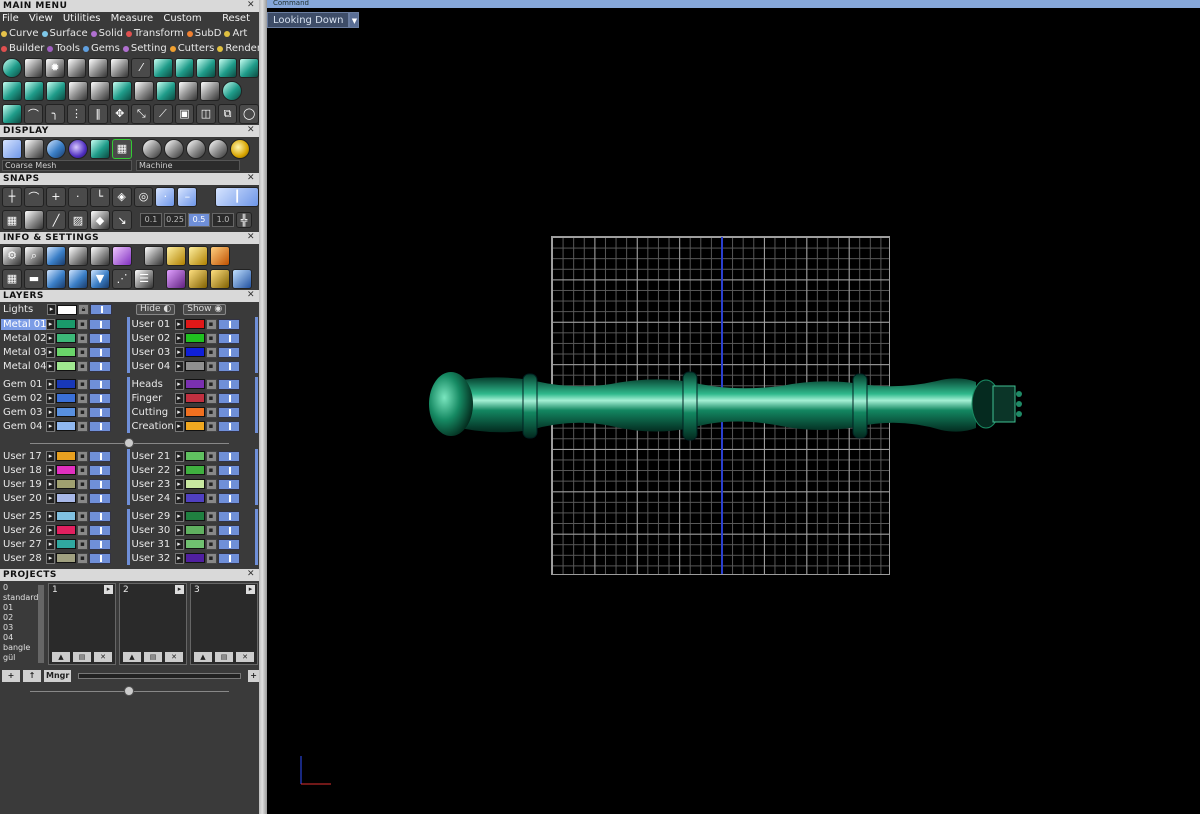 The width and height of the screenshot is (1200, 814). I want to click on project-list-scrollbar, so click(41, 624).